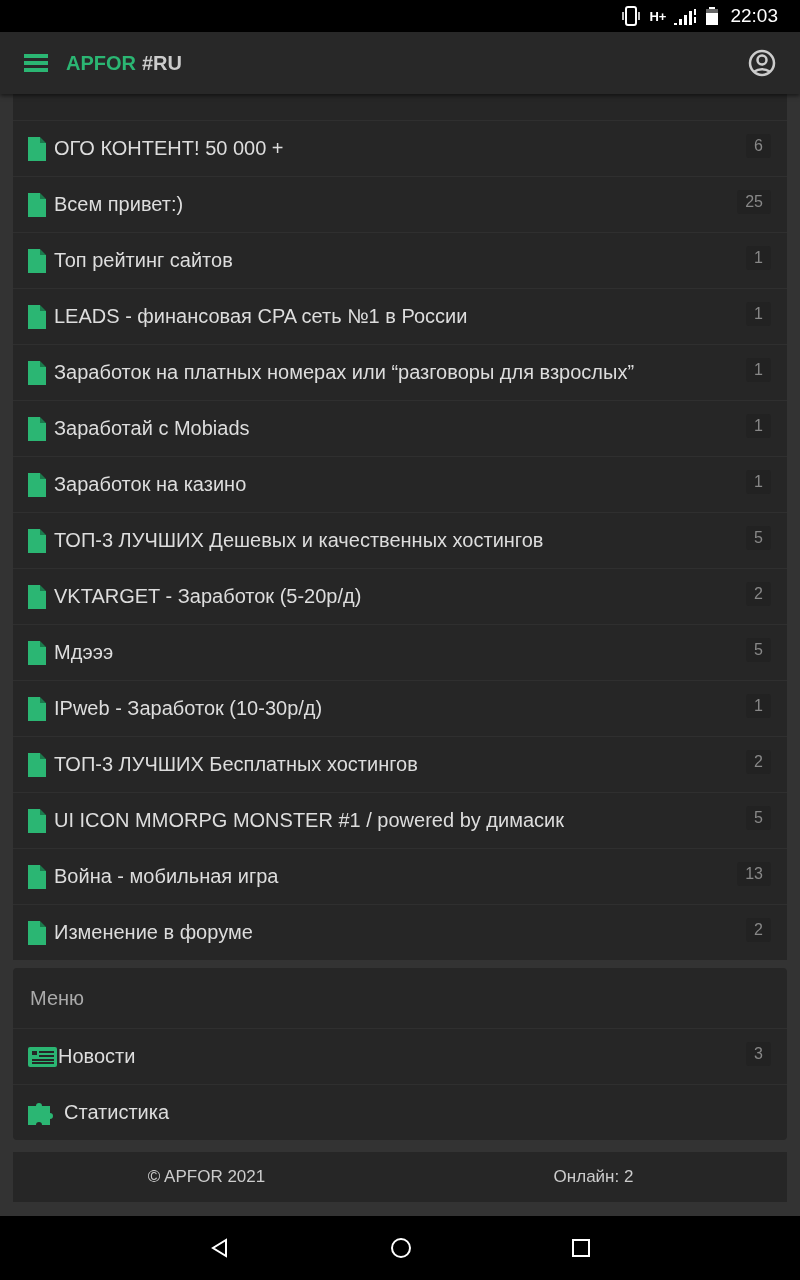 Image resolution: width=800 pixels, height=1280 pixels. What do you see at coordinates (400, 372) in the screenshot?
I see `topic-link: Заработок на платных номерах или “разговоры для взрослых”` at bounding box center [400, 372].